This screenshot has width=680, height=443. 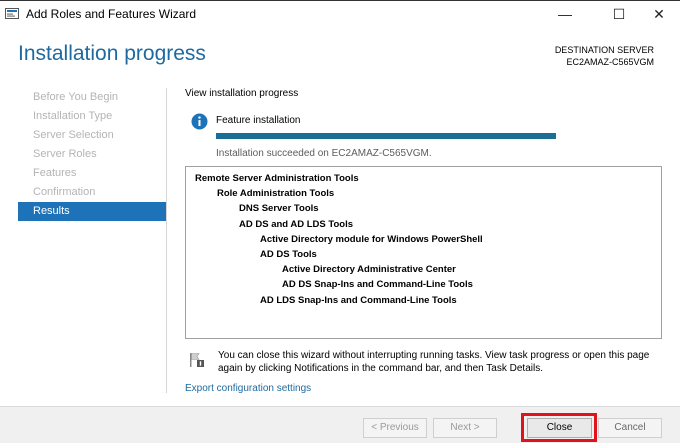 I want to click on window-title: Add Roles and Features Wizard, so click(x=111, y=14).